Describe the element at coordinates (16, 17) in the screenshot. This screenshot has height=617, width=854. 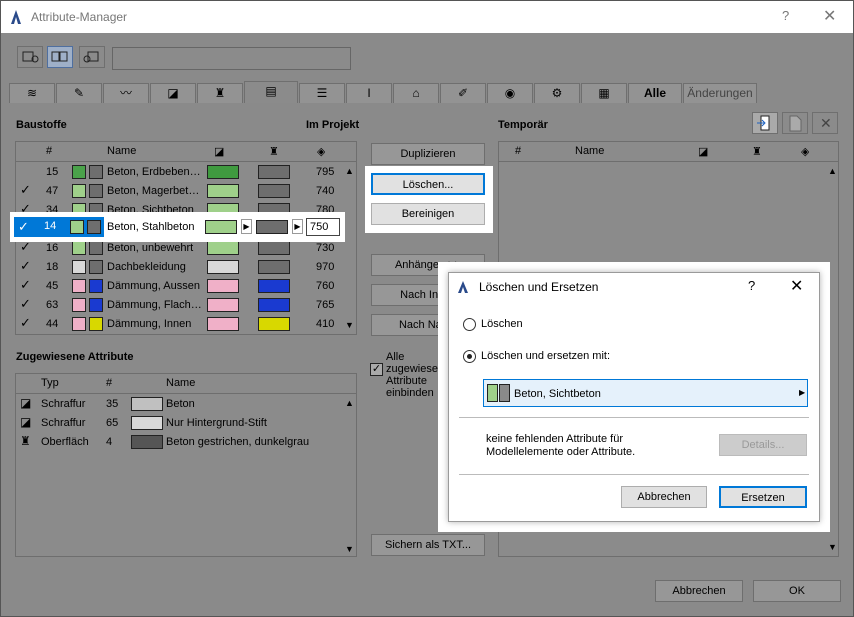
I see `app-logo-icon` at that location.